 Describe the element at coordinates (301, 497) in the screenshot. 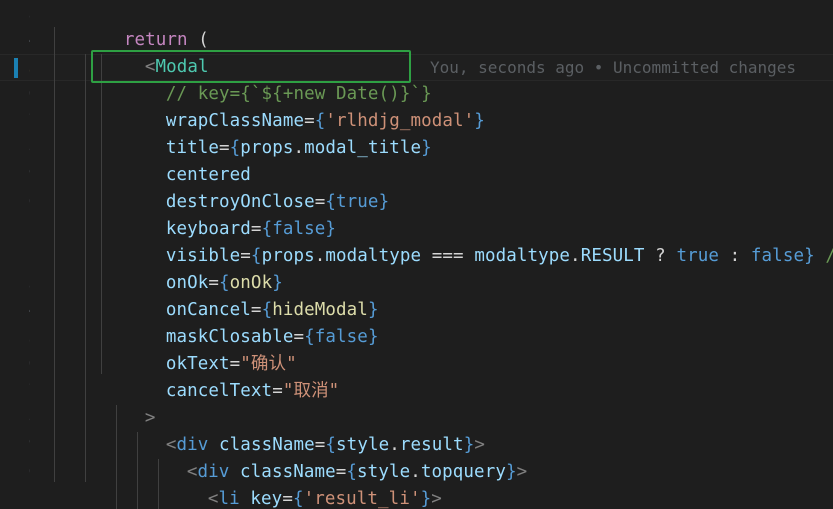

I see `line-content: <span>行政区域</span>` at that location.